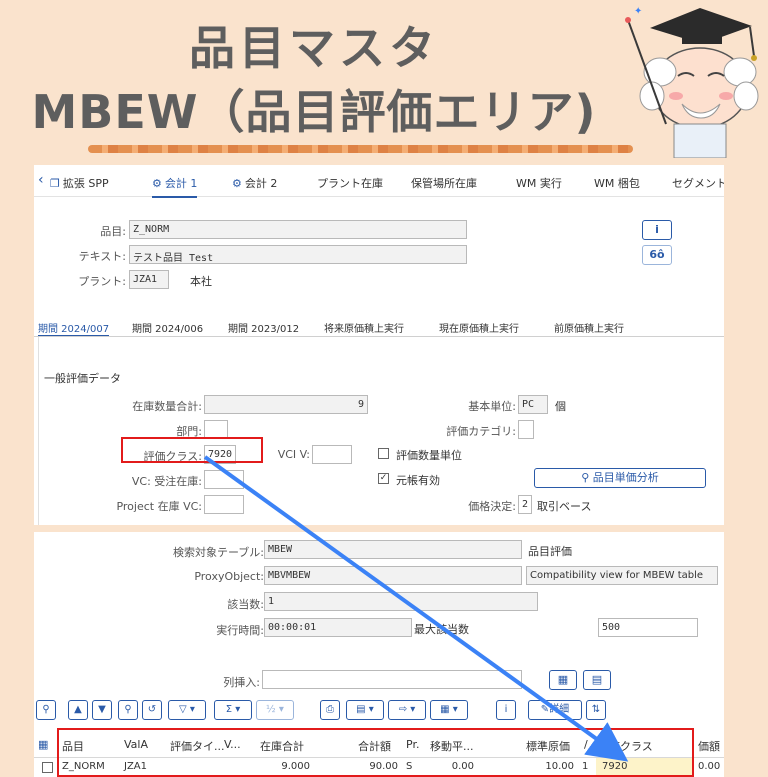 This screenshot has height=777, width=768. What do you see at coordinates (441, 629) in the screenshot?
I see `max-hits-label: 最大該当数` at bounding box center [441, 629].